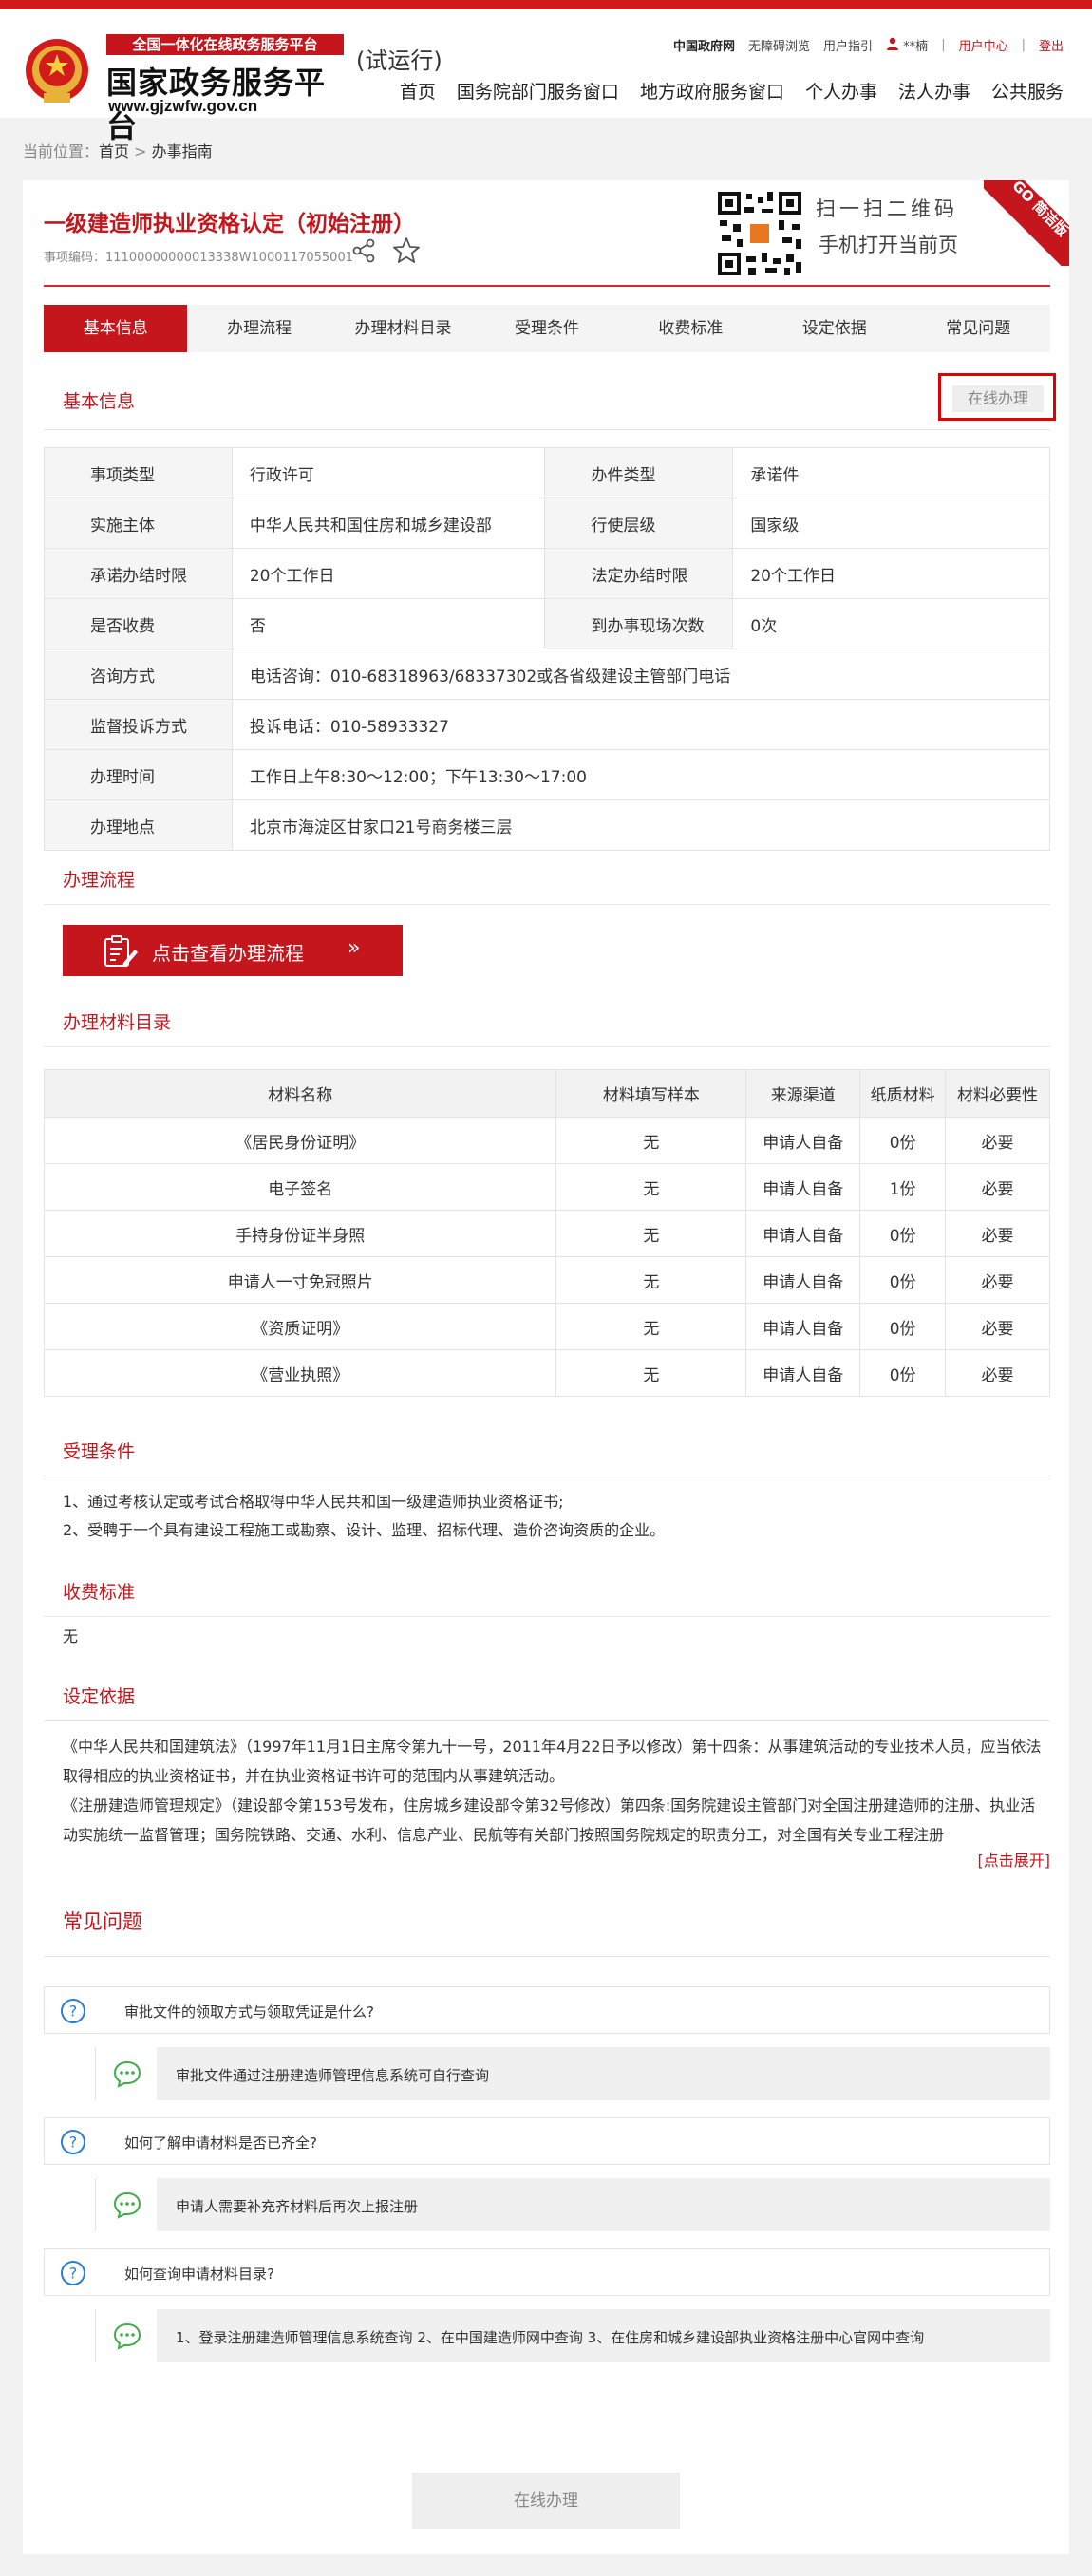  What do you see at coordinates (547, 472) in the screenshot?
I see `table-row: 事项类型 行政许可 办件类型 承诺件` at bounding box center [547, 472].